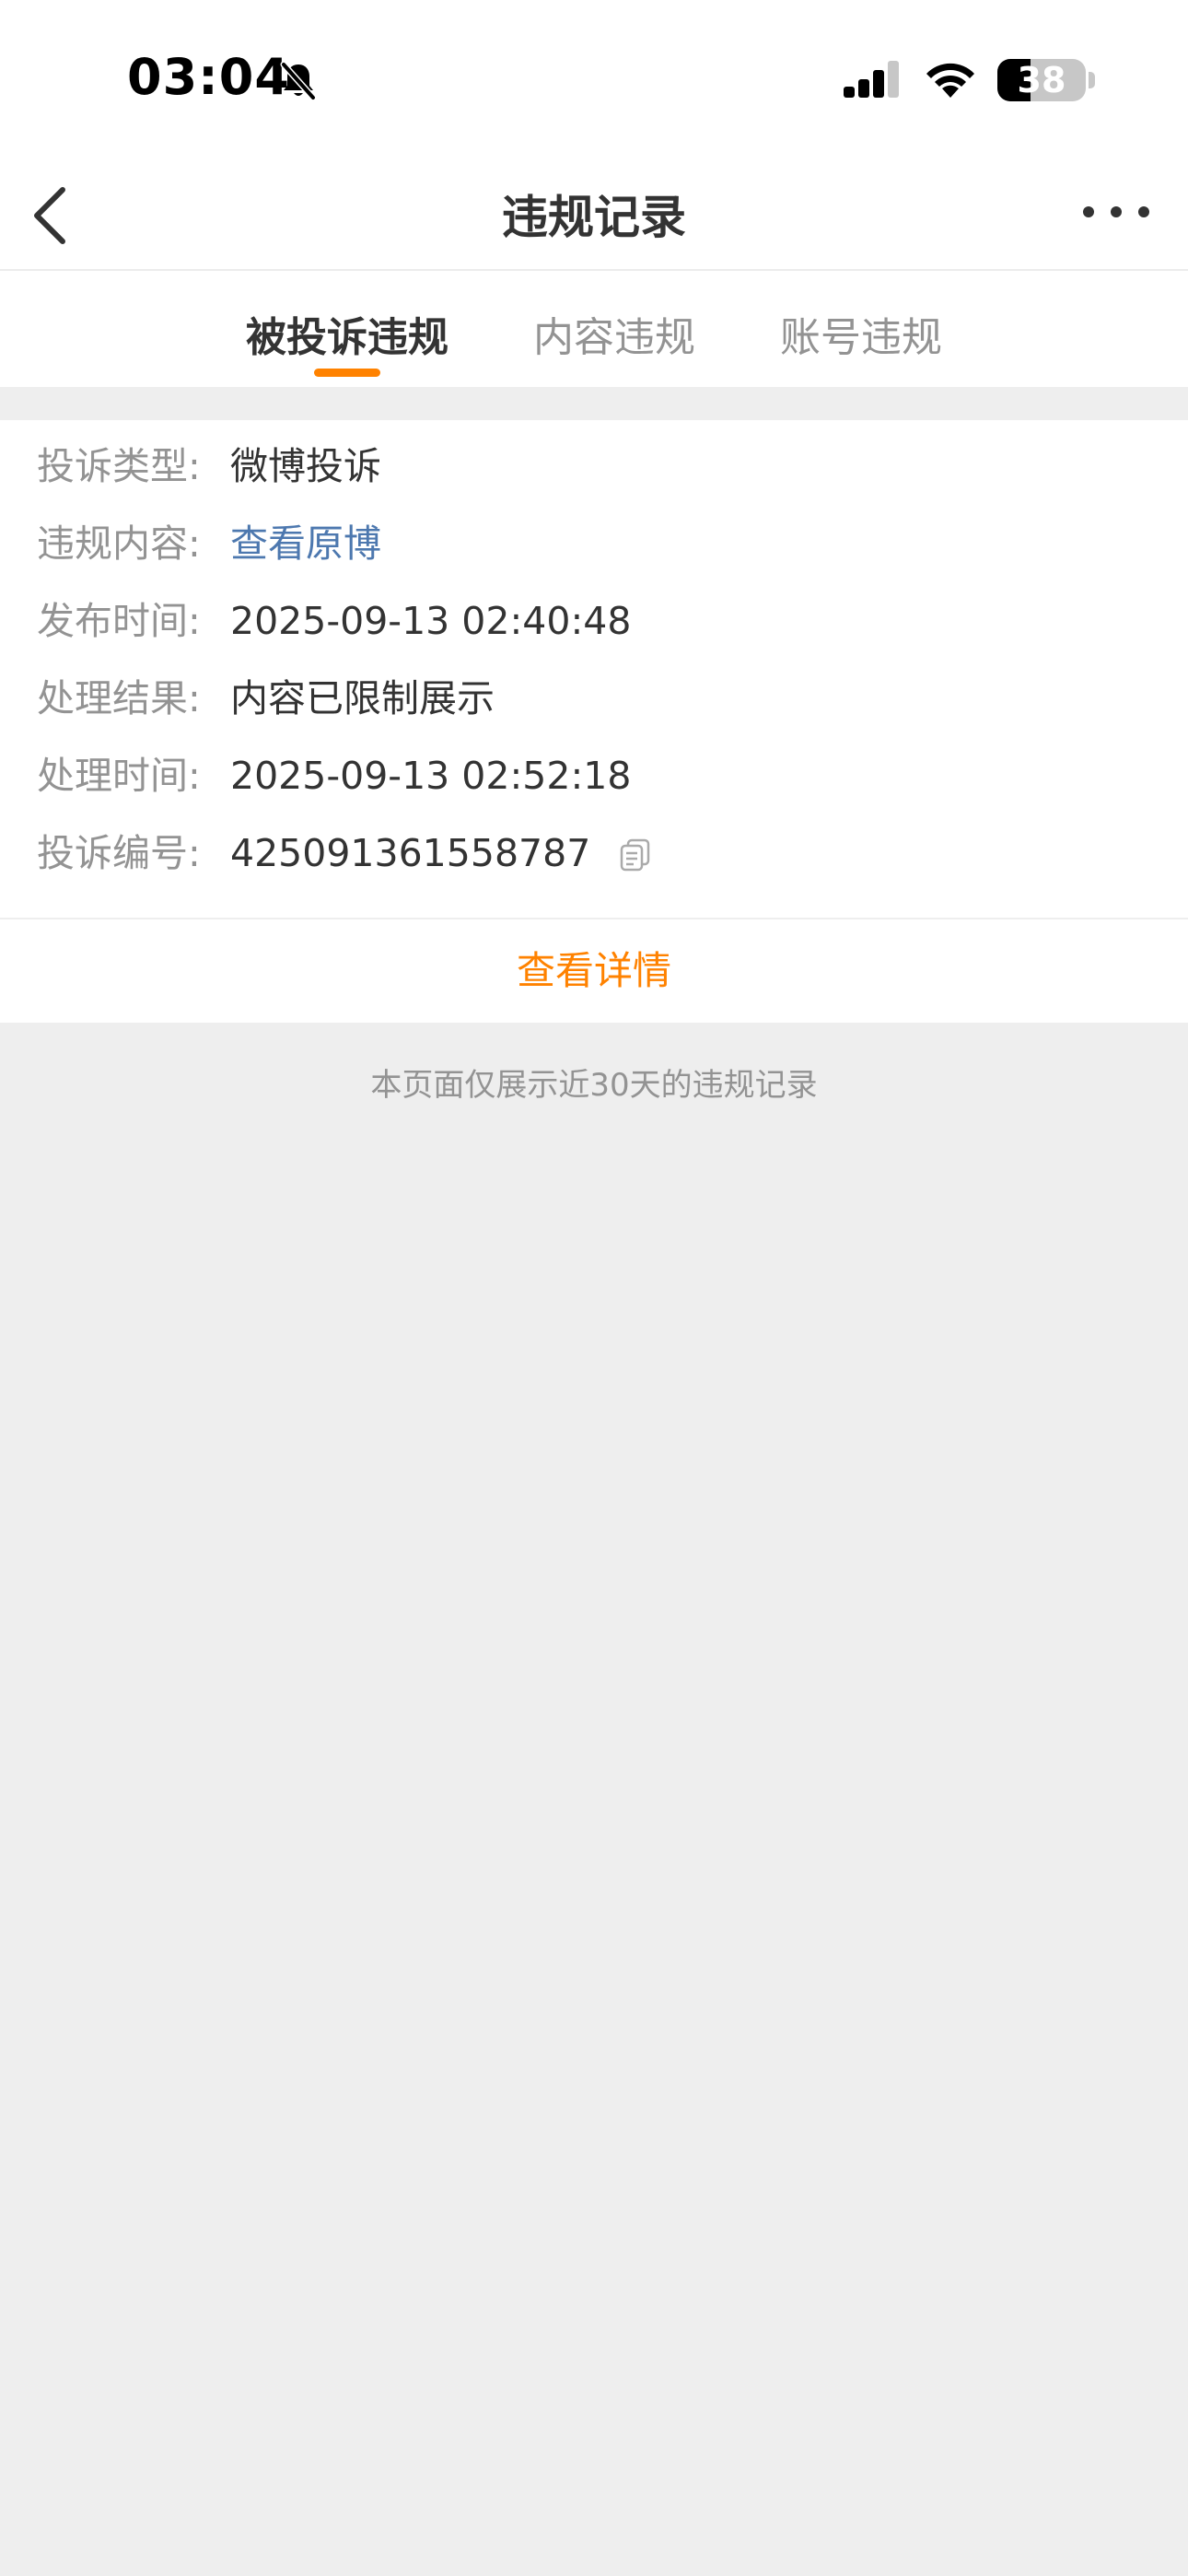 The width and height of the screenshot is (1188, 2576). Describe the element at coordinates (305, 466) in the screenshot. I see `record-value: 微博投诉` at that location.